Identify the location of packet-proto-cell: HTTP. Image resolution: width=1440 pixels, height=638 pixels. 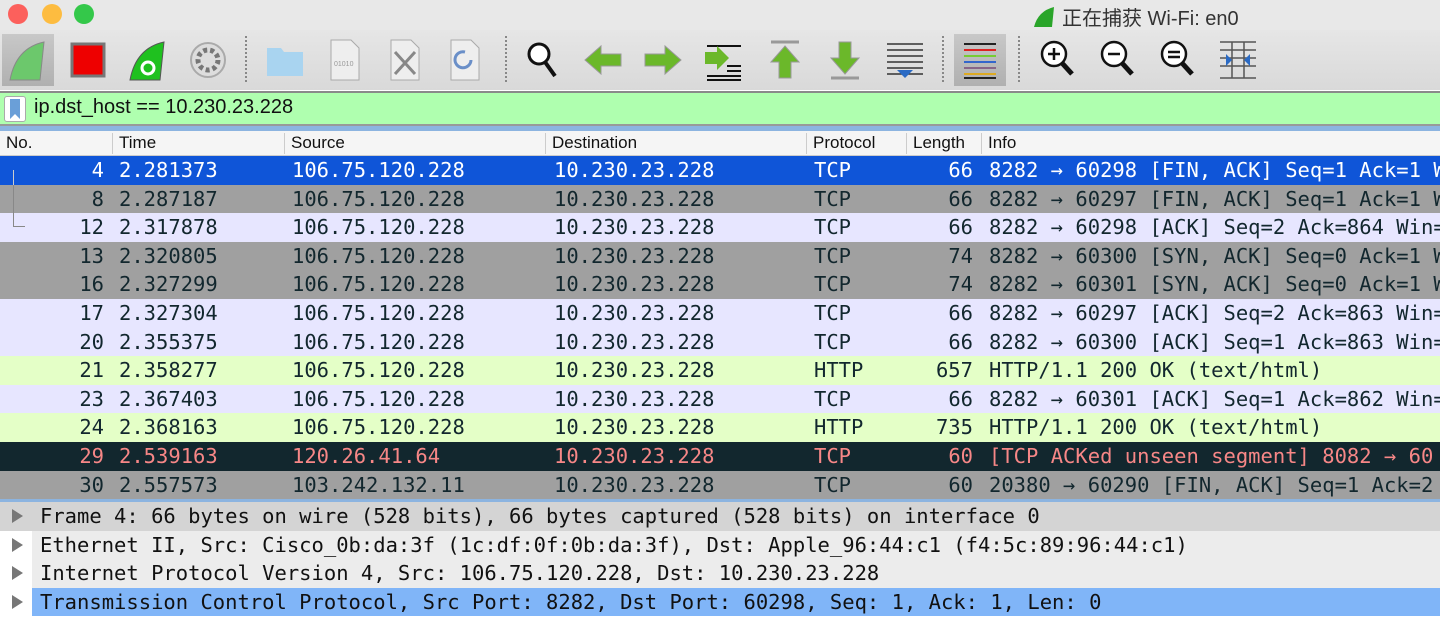
(839, 370).